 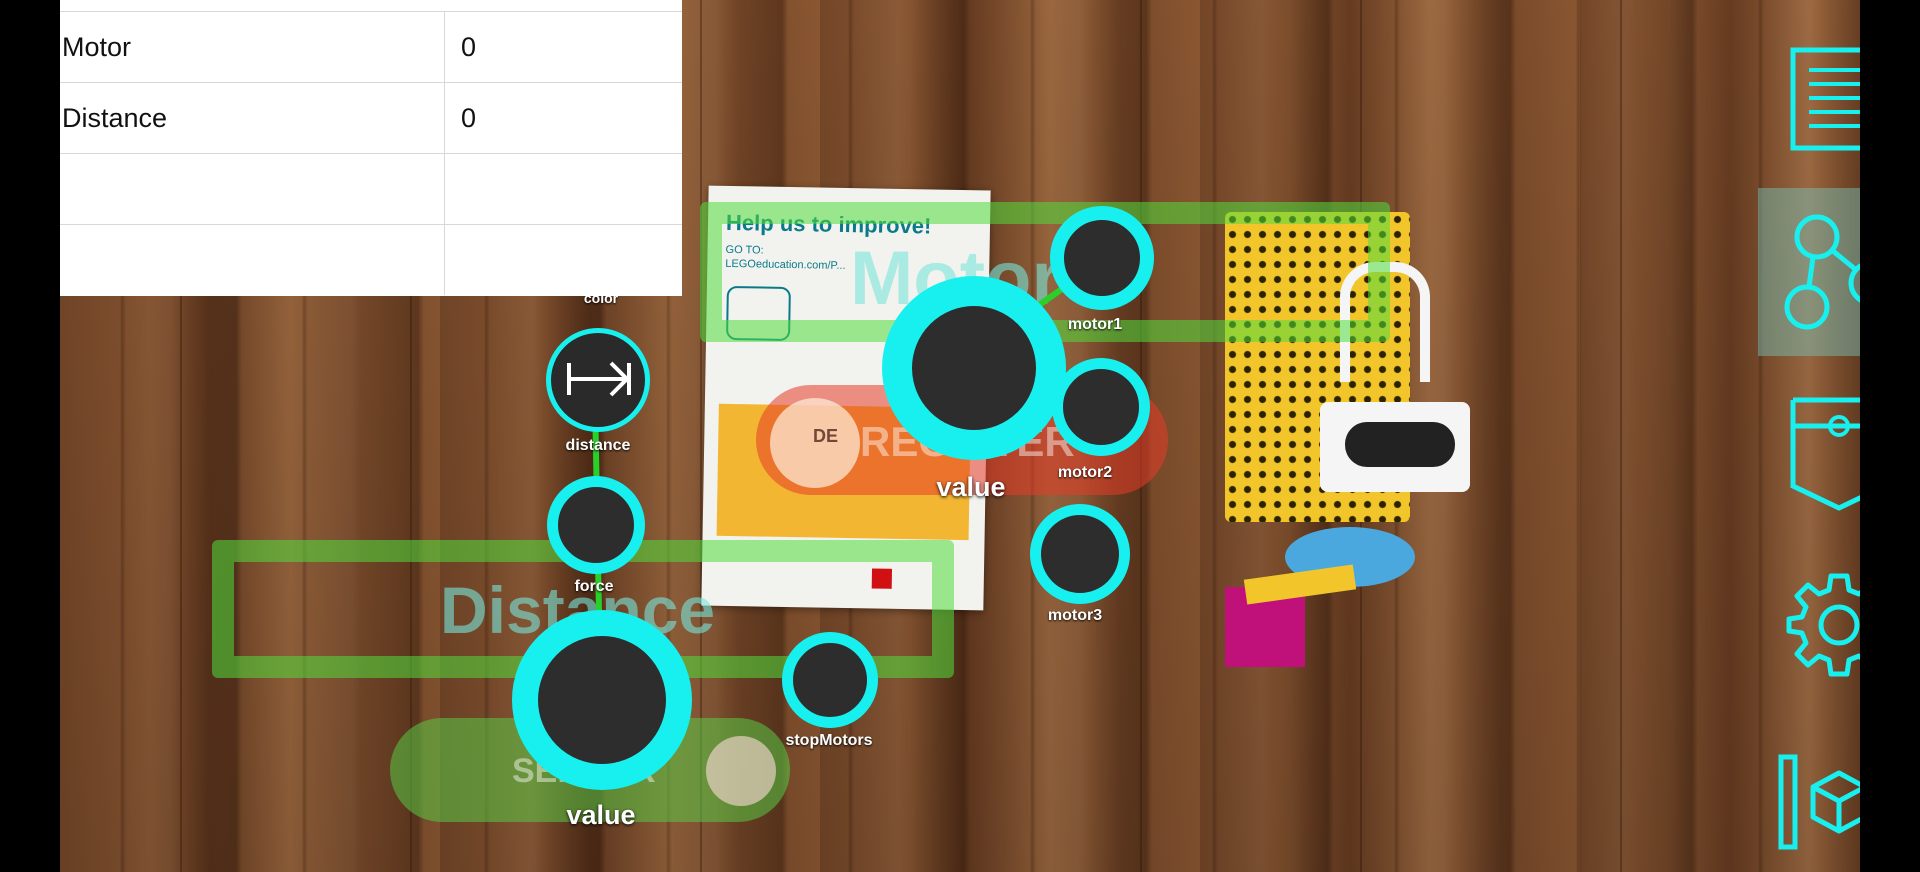 What do you see at coordinates (1823, 625) in the screenshot?
I see `gear-icon` at bounding box center [1823, 625].